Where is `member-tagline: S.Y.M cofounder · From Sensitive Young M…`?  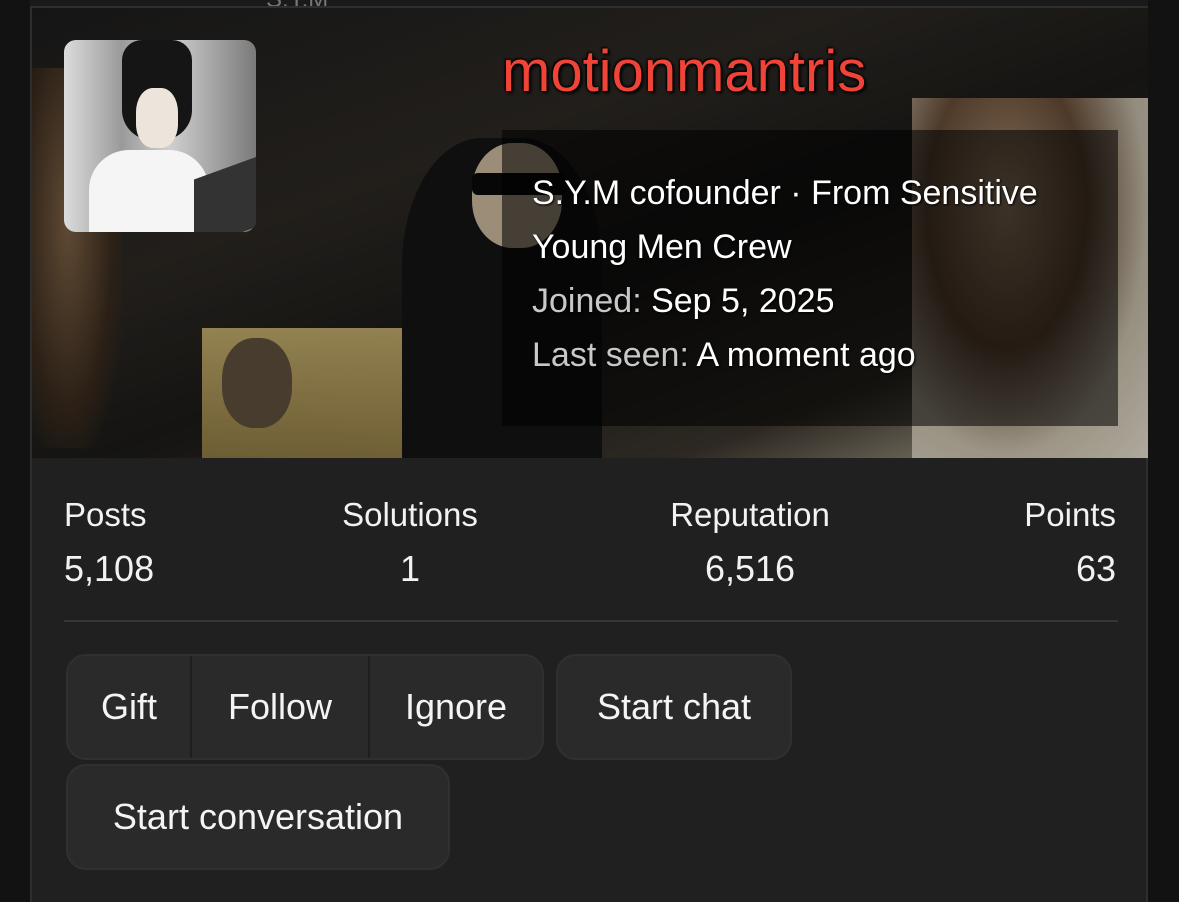 member-tagline: S.Y.M cofounder · From Sensitive Young M… is located at coordinates (785, 220).